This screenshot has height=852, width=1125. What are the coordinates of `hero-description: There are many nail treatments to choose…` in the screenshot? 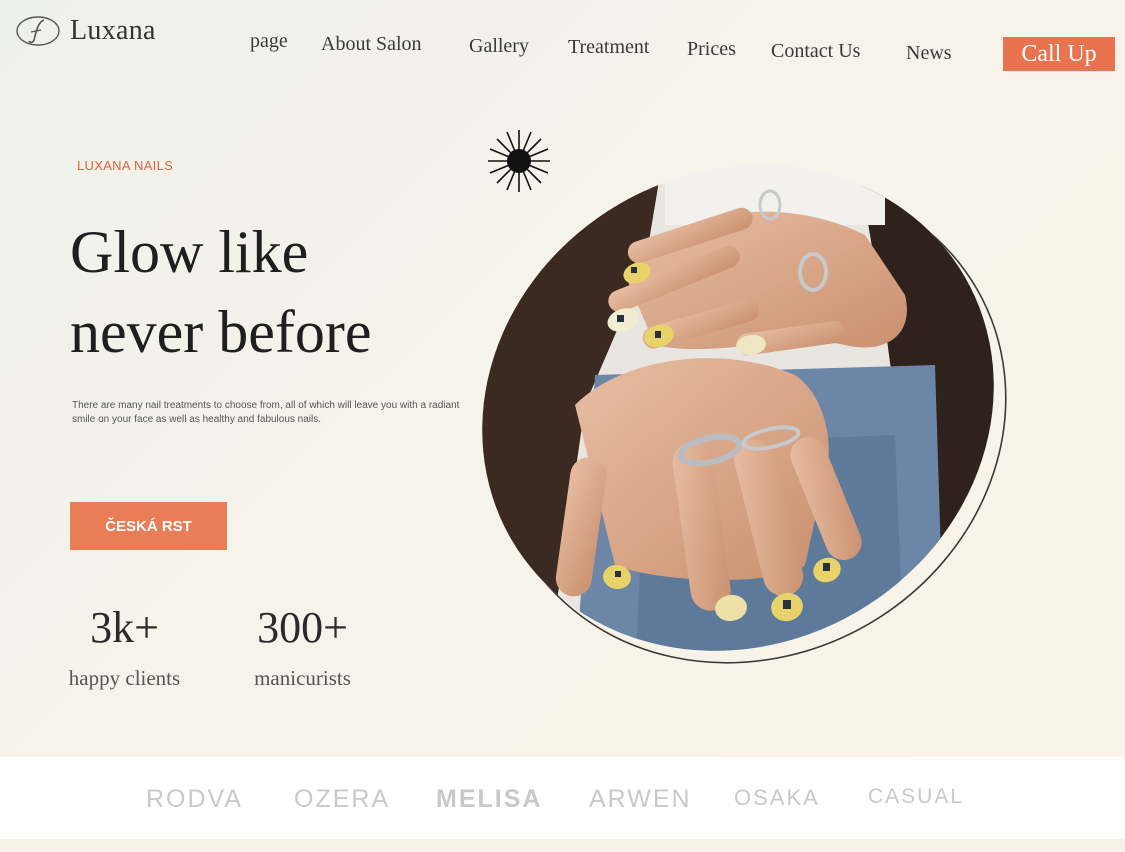 It's located at (266, 412).